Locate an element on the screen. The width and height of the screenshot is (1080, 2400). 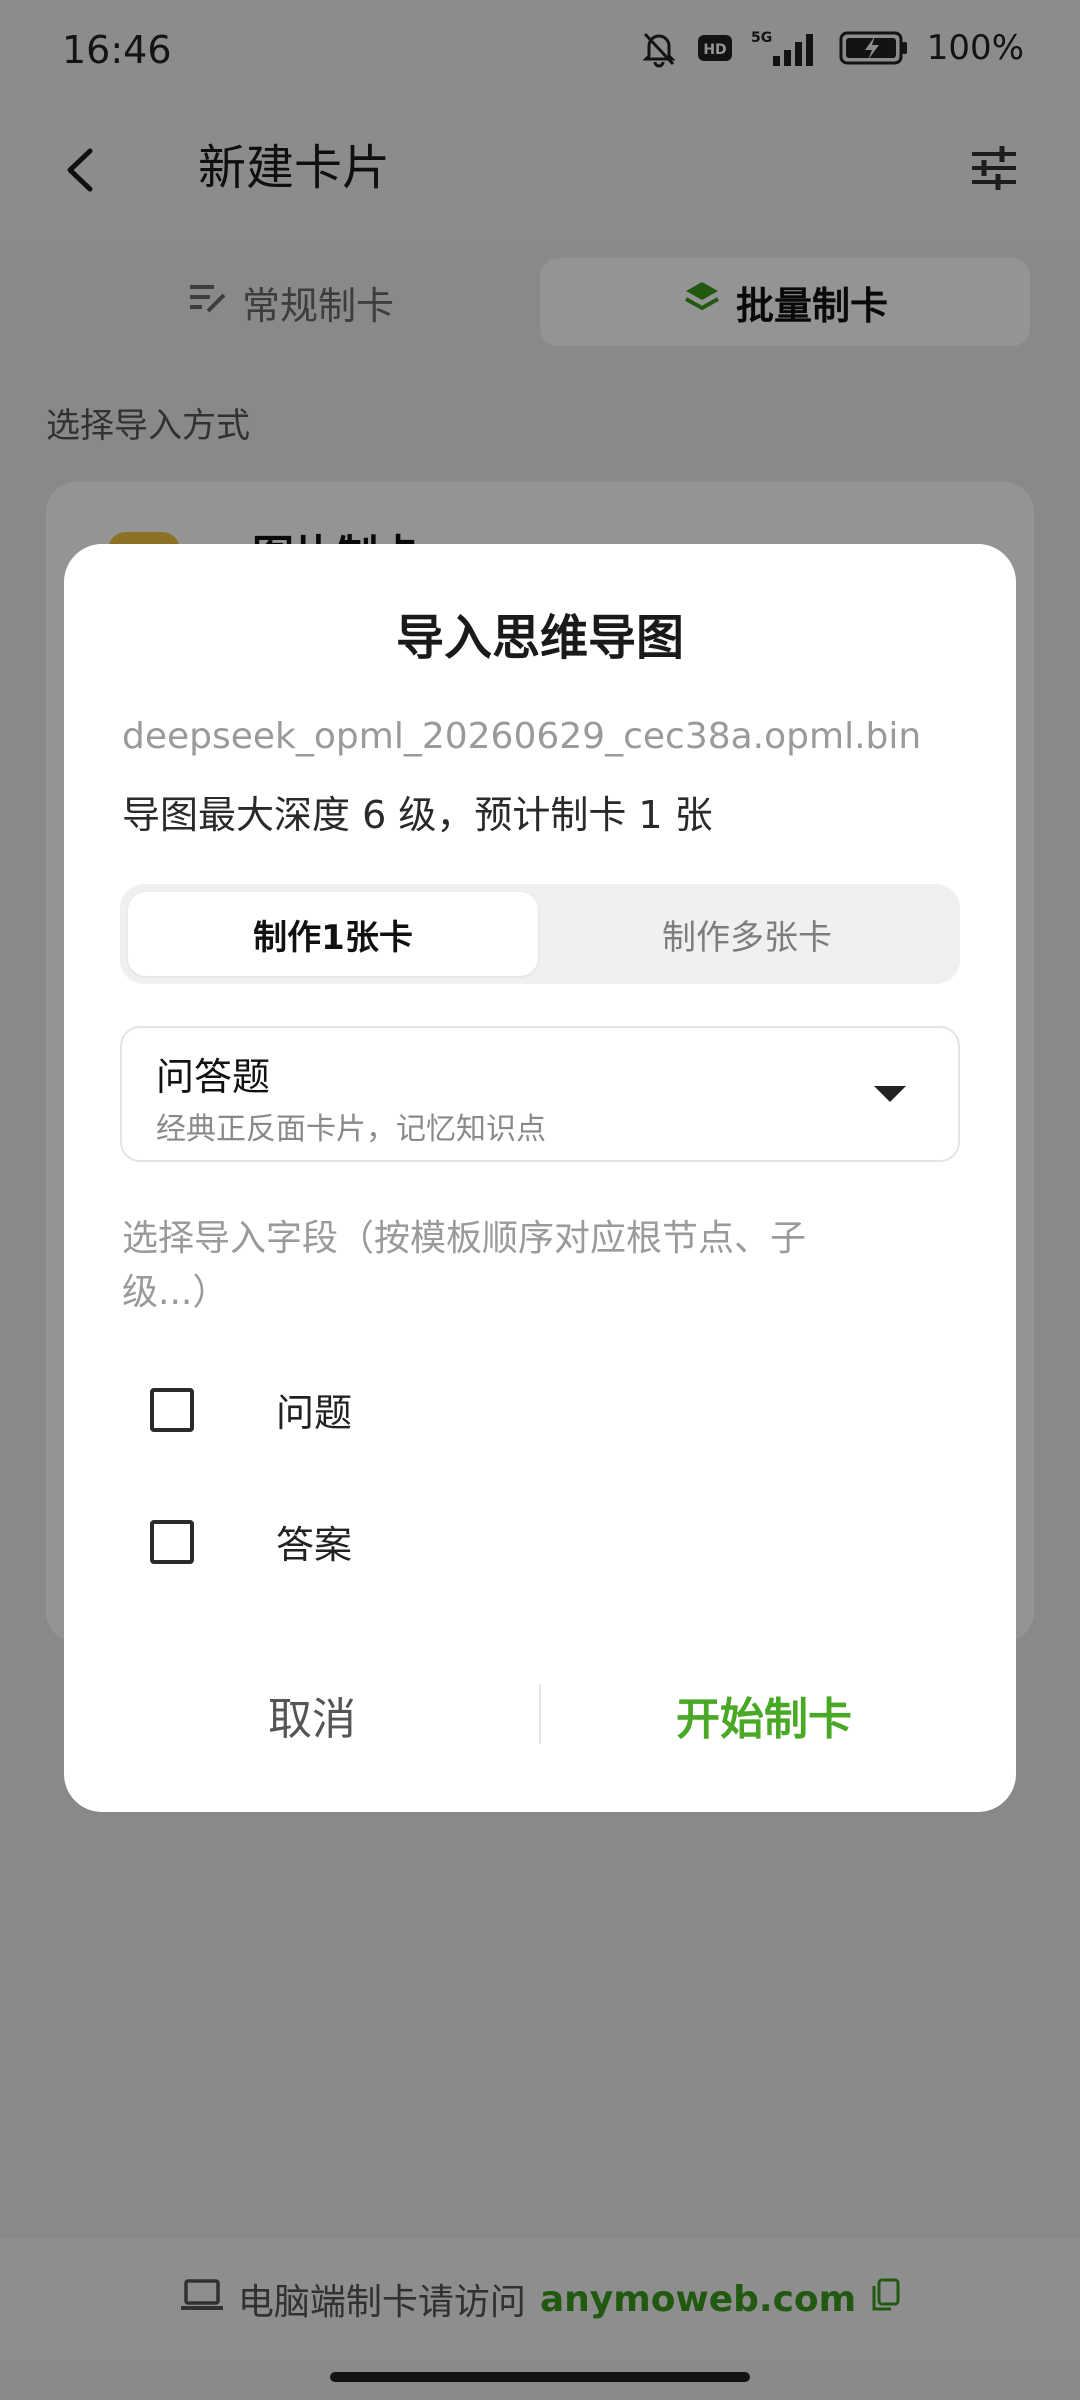
tab-single-card: 制作1张卡 is located at coordinates (333, 934).